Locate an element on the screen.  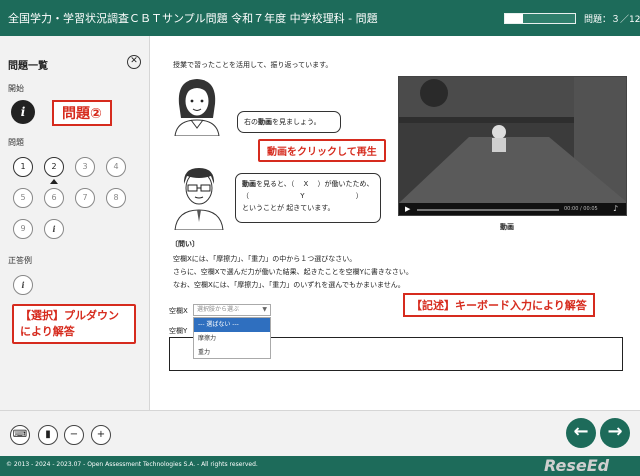
blank-x-select: 選択肢から選ぶ ▼ is located at coordinates (232, 310).